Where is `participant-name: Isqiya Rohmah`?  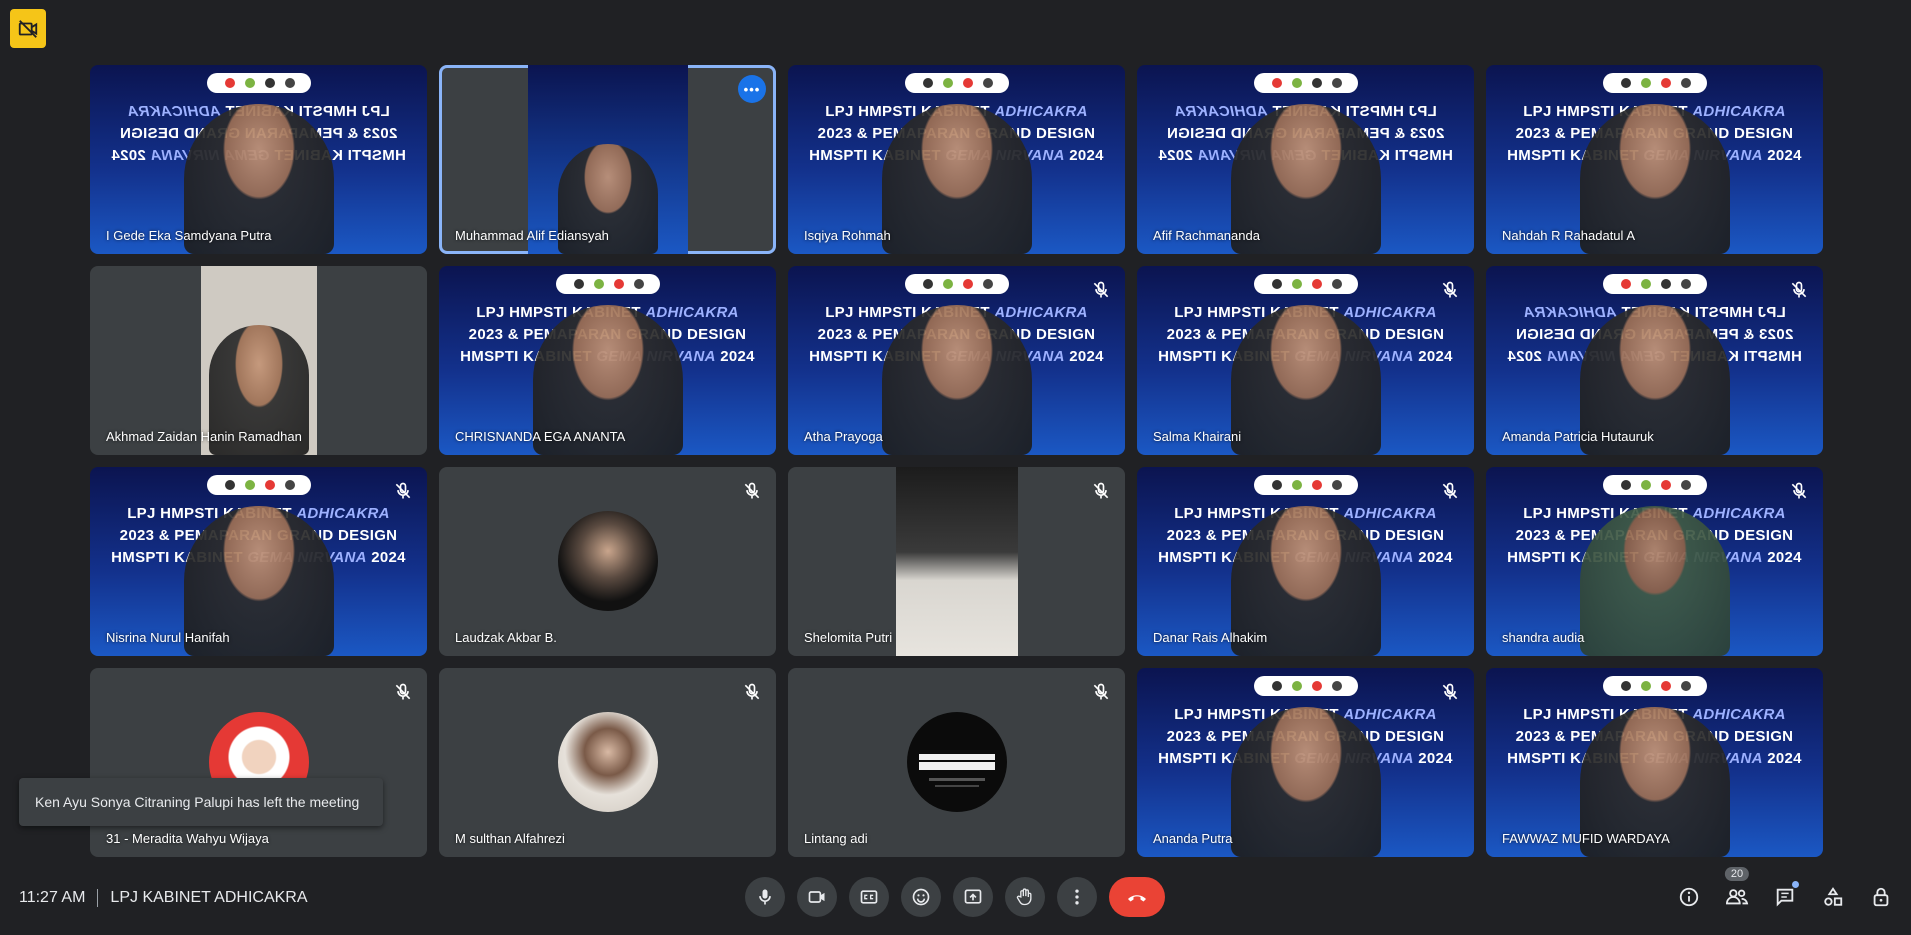 participant-name: Isqiya Rohmah is located at coordinates (847, 235).